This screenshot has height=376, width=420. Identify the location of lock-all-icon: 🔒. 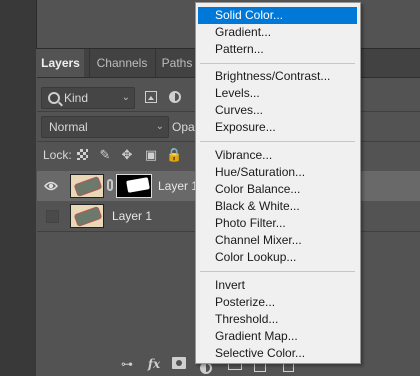
(174, 155).